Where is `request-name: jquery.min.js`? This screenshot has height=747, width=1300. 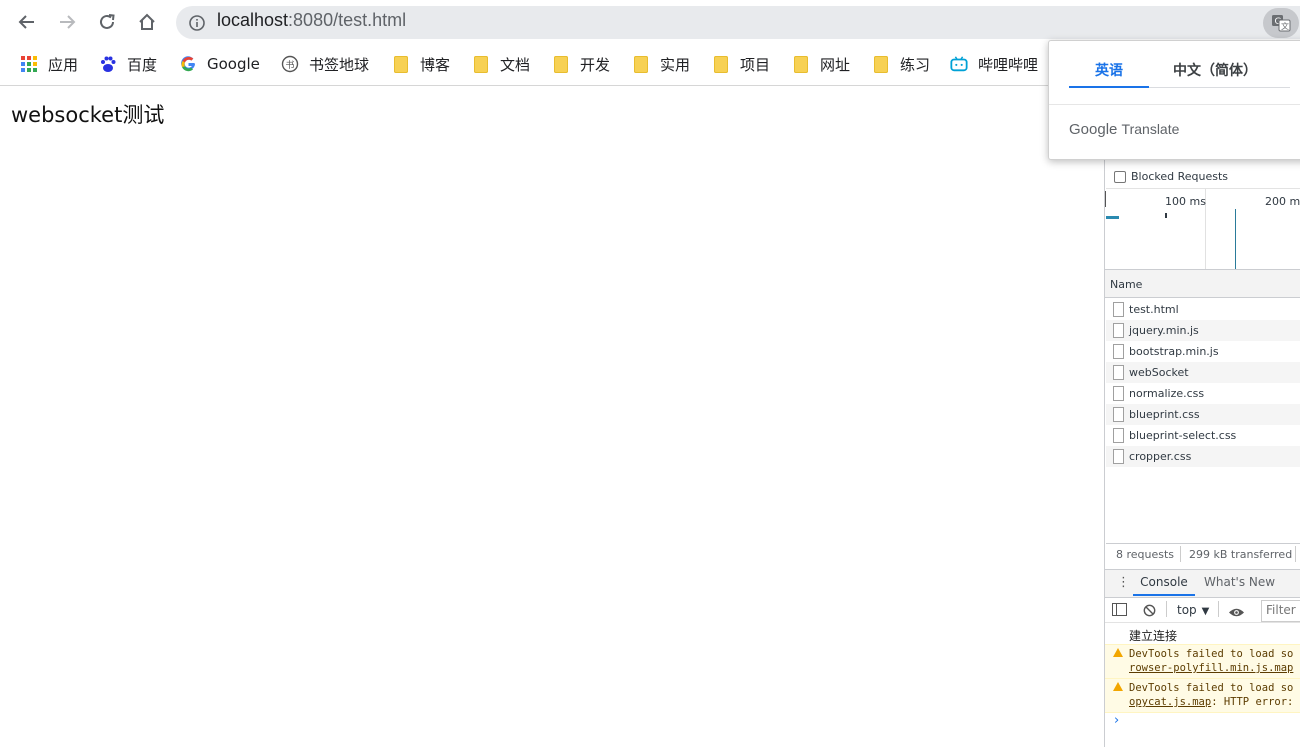 request-name: jquery.min.js is located at coordinates (1164, 330).